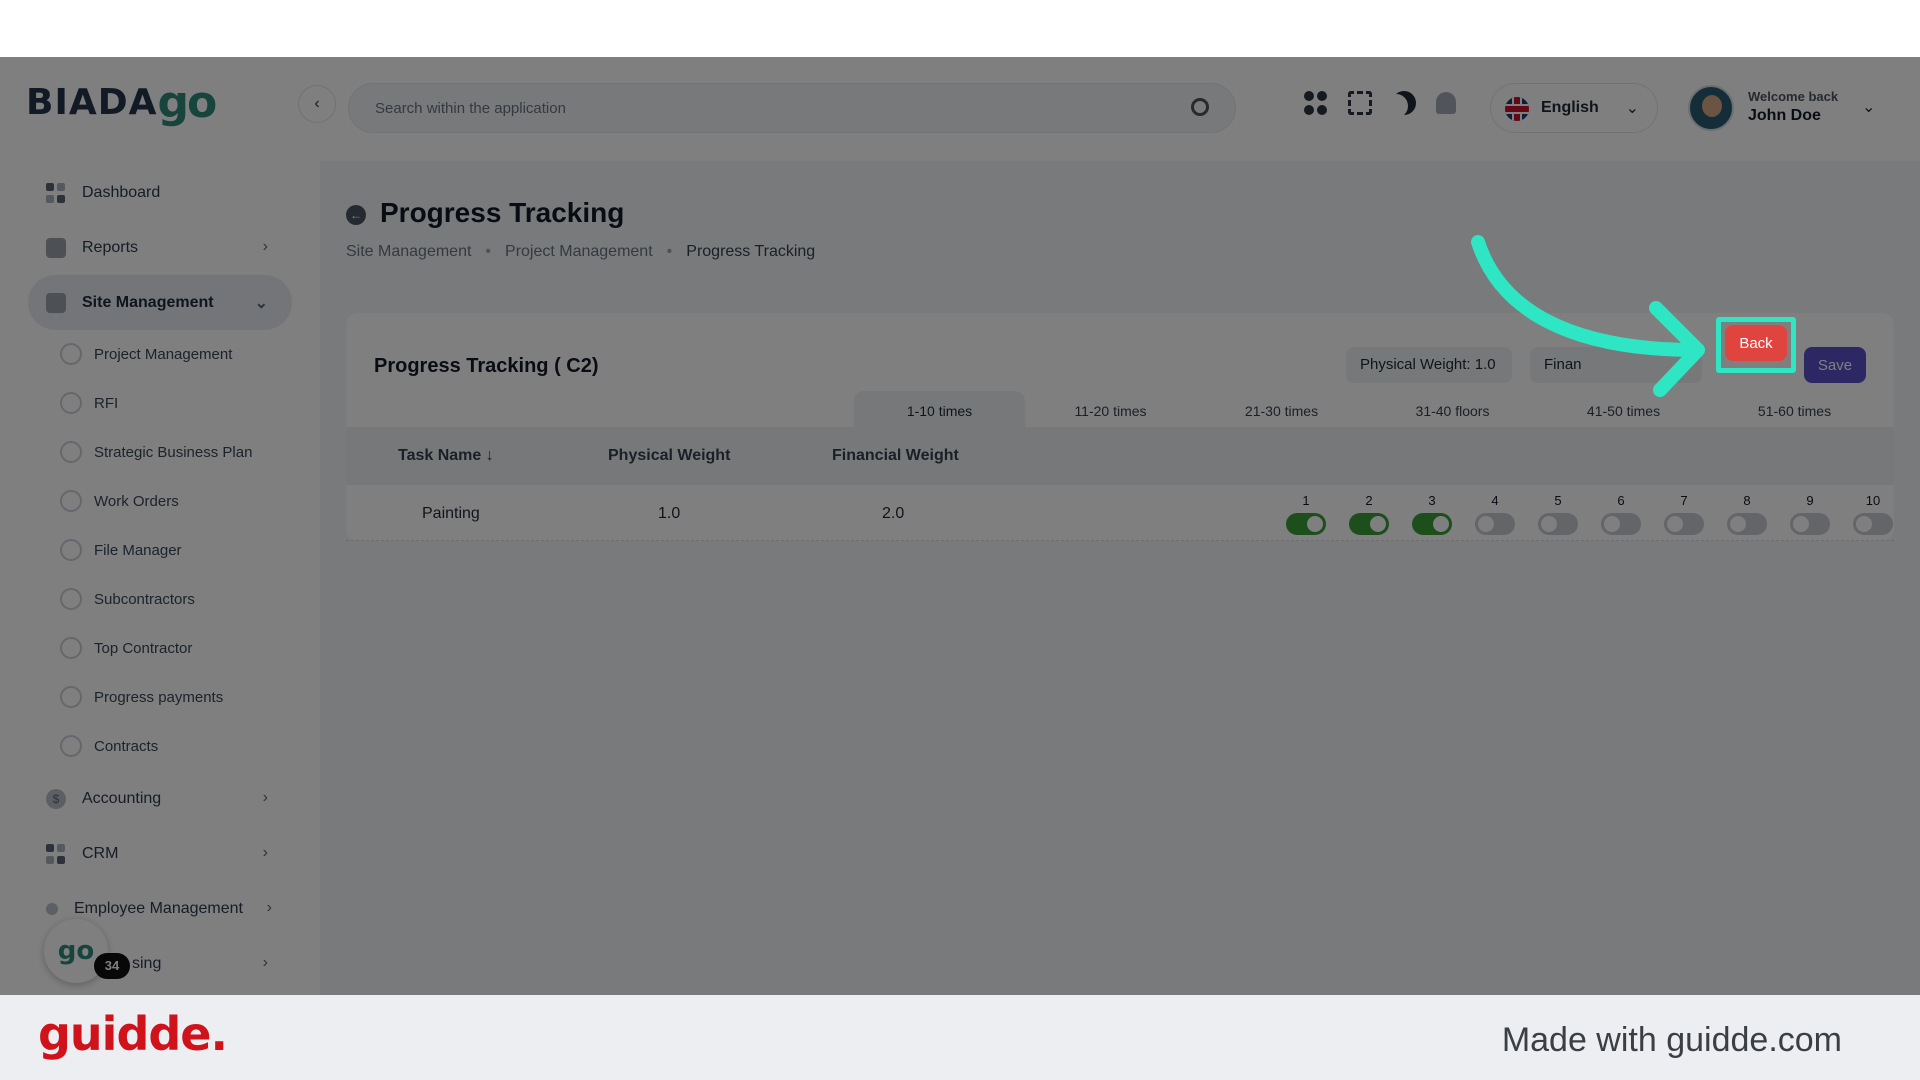  Describe the element at coordinates (893, 513) in the screenshot. I see `financial-weight-cell: 2.0` at that location.